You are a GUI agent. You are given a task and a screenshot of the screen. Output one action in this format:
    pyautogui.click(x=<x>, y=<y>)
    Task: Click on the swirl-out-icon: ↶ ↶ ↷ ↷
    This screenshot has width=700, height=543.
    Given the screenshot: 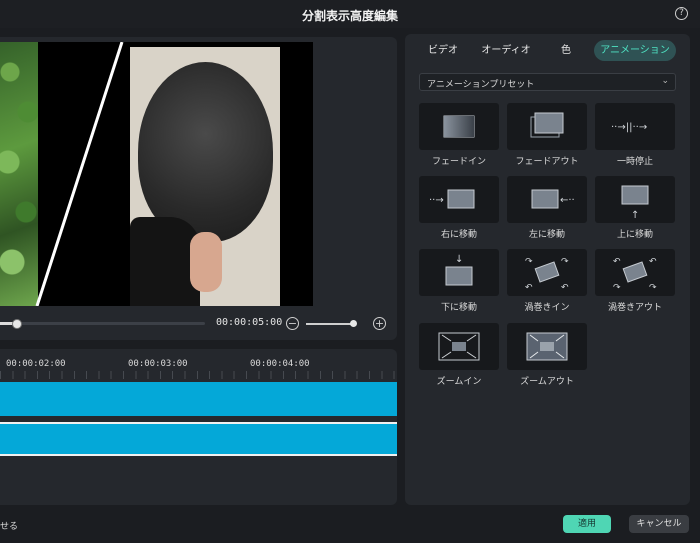 What is the action you would take?
    pyautogui.click(x=635, y=272)
    